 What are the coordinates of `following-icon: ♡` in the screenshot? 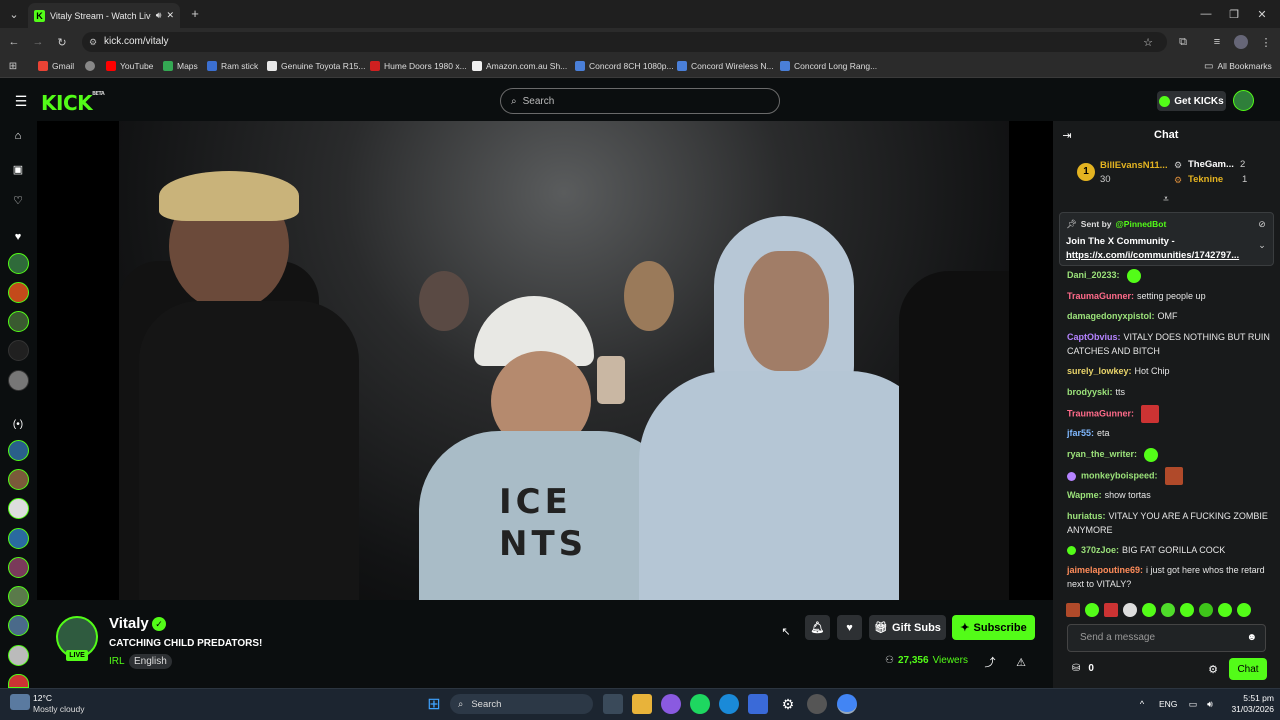 It's located at (18, 200).